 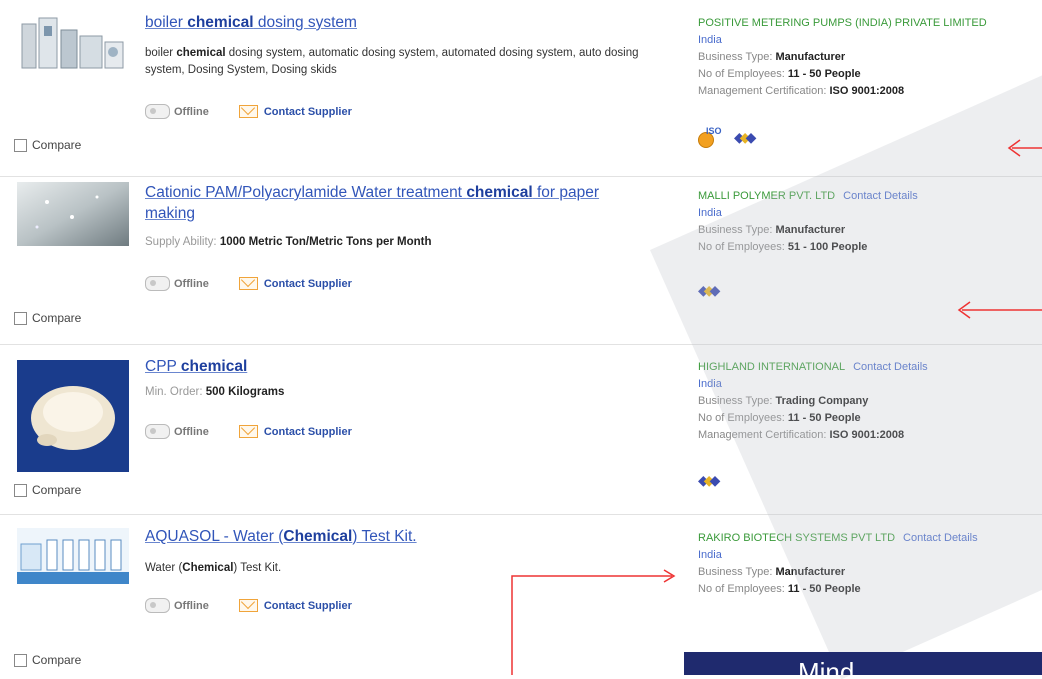 I want to click on product-description: Water (Chemical) Test Kit., so click(x=213, y=568).